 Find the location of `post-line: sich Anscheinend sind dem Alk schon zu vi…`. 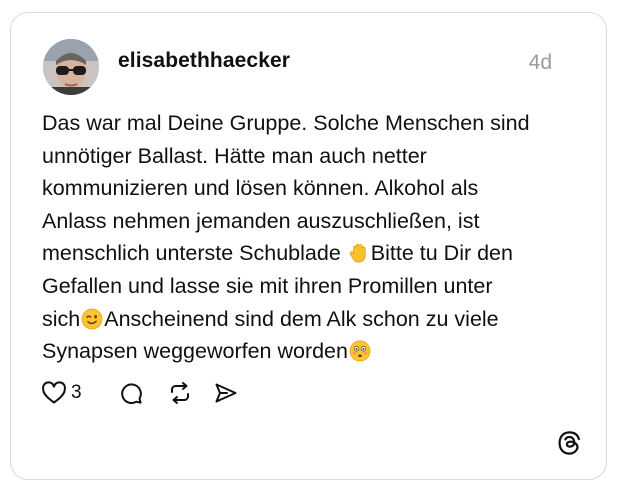

post-line: sich Anscheinend sind dem Alk schon zu vi… is located at coordinates (307, 319).